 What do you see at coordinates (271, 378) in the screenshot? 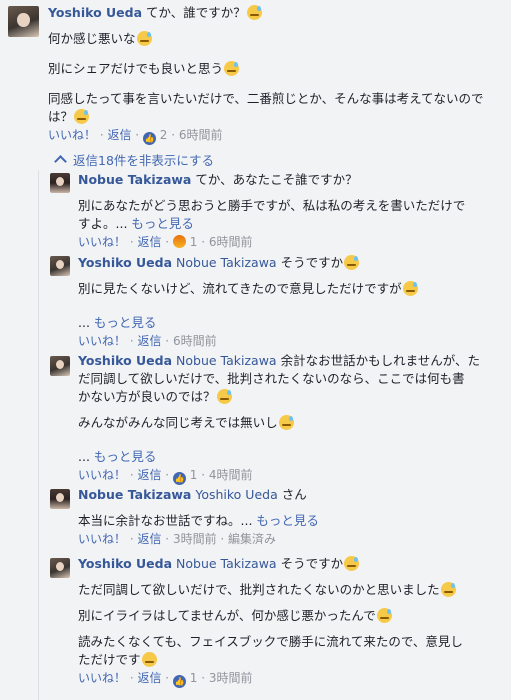
I see `comment-text: だ同調して欲しいだけで、批判されたくないのなら、ここでは何も書` at bounding box center [271, 378].